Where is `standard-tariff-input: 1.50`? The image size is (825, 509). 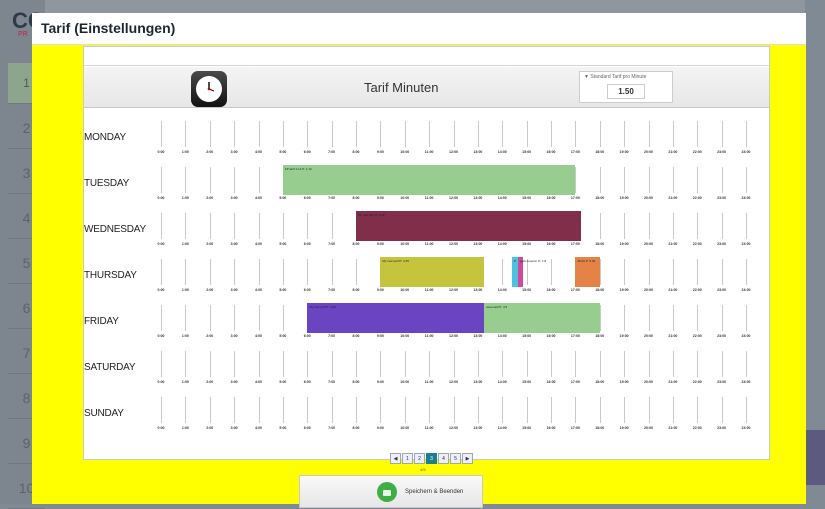
standard-tariff-input: 1.50 is located at coordinates (626, 91).